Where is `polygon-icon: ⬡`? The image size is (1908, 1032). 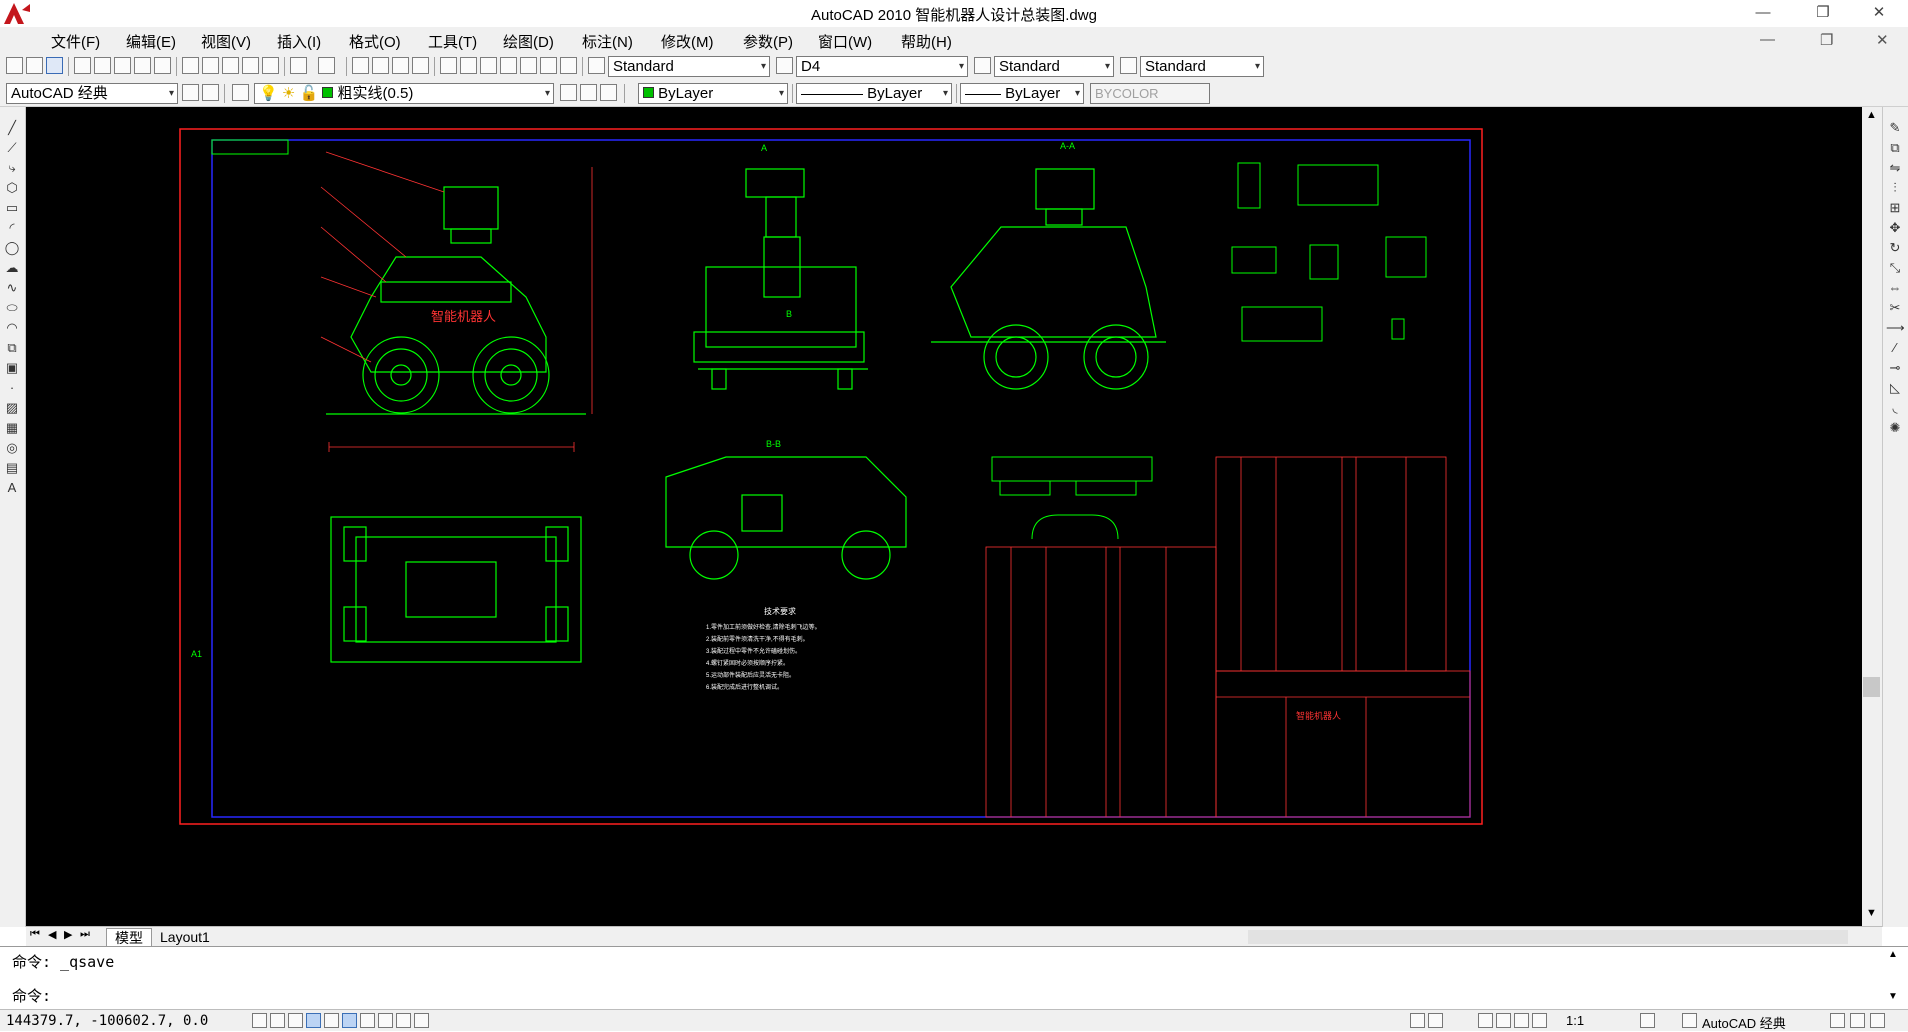
polygon-icon: ⬡ is located at coordinates (12, 188).